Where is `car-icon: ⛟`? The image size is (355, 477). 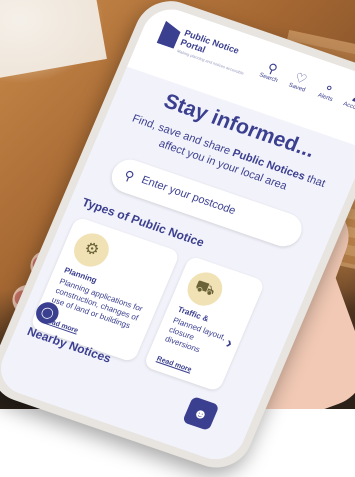 car-icon: ⛟ is located at coordinates (205, 289).